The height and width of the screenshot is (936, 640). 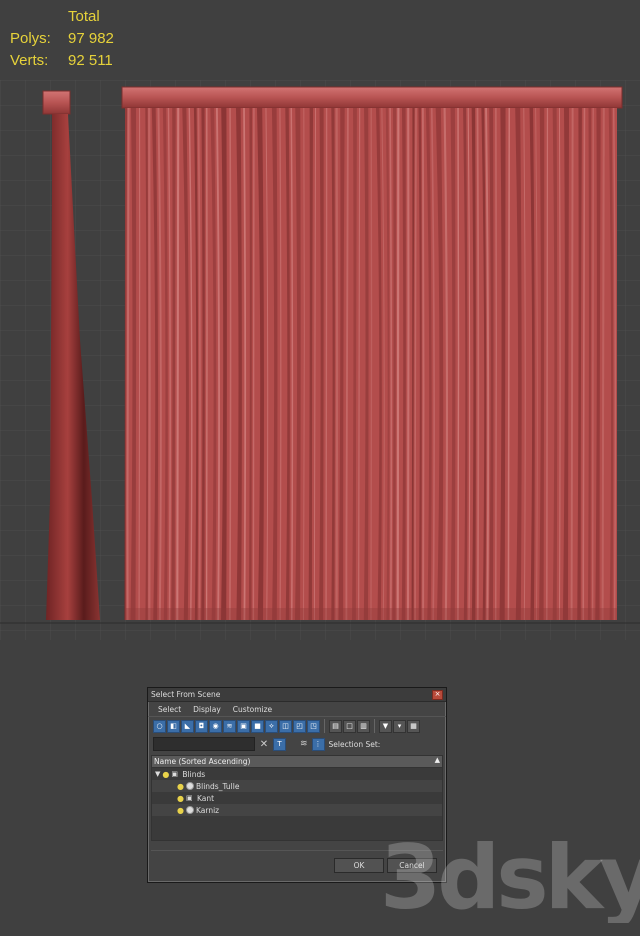 I want to click on polygon-statistics: Total Polys: 97 982 Verts: 92 511, so click(x=62, y=39).